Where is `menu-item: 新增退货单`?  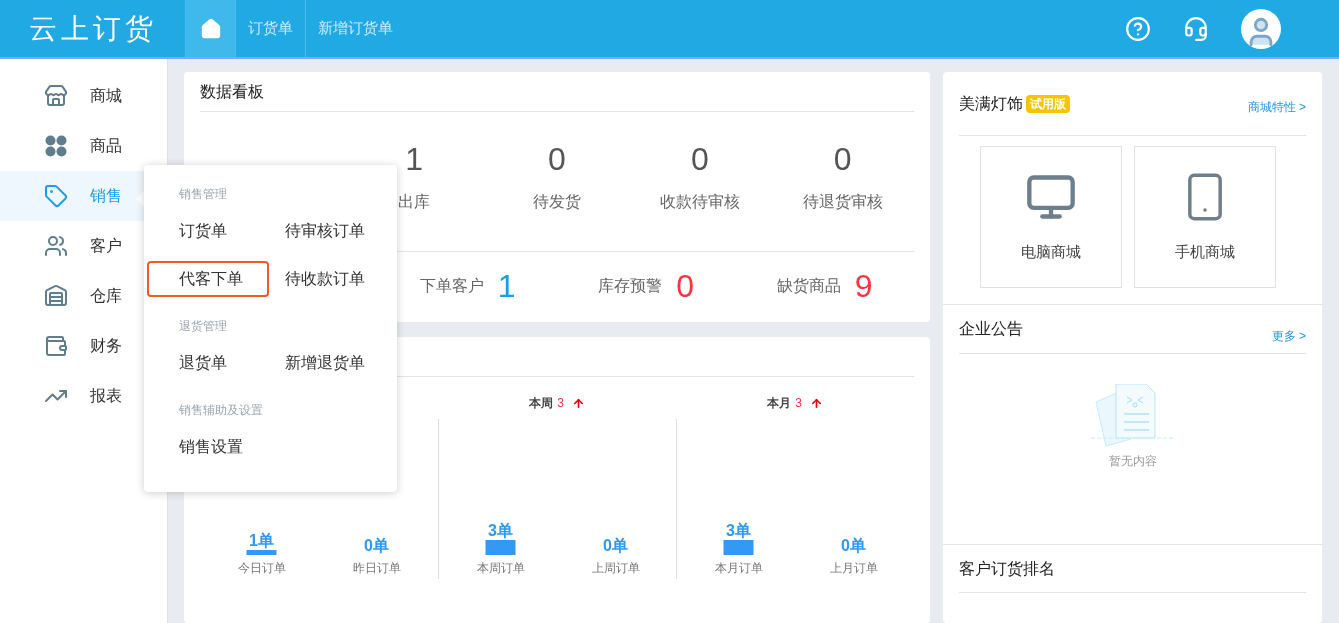
menu-item: 新增退货单 is located at coordinates (340, 363).